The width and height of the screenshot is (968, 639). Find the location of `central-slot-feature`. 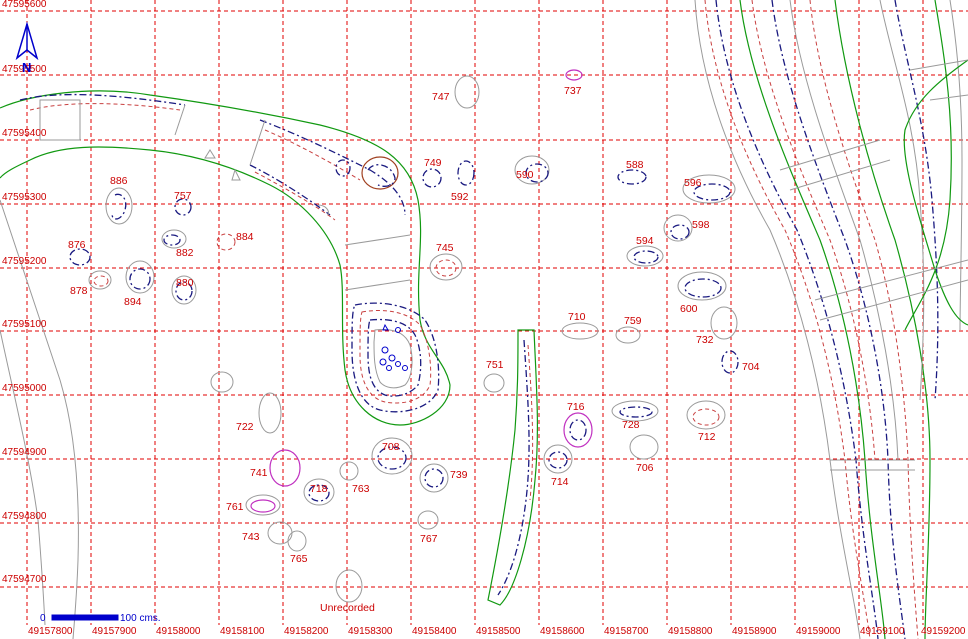

central-slot-feature is located at coordinates (513, 467).